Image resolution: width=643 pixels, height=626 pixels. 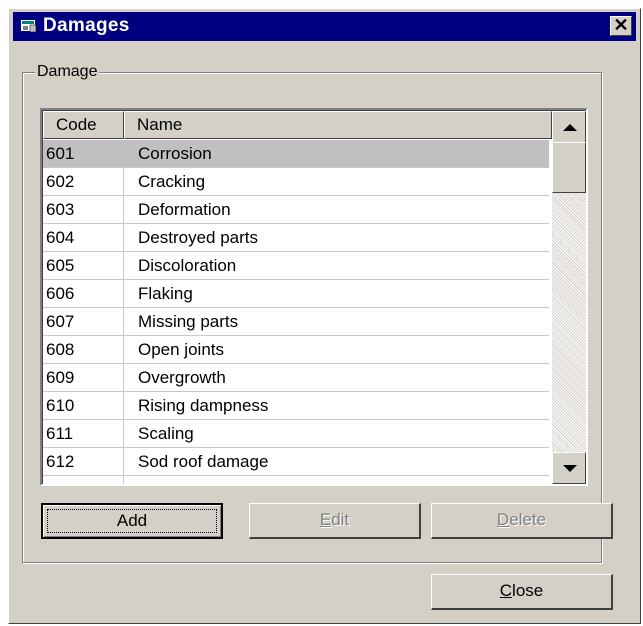 What do you see at coordinates (296, 182) in the screenshot?
I see `list-item: 602 Cracking` at bounding box center [296, 182].